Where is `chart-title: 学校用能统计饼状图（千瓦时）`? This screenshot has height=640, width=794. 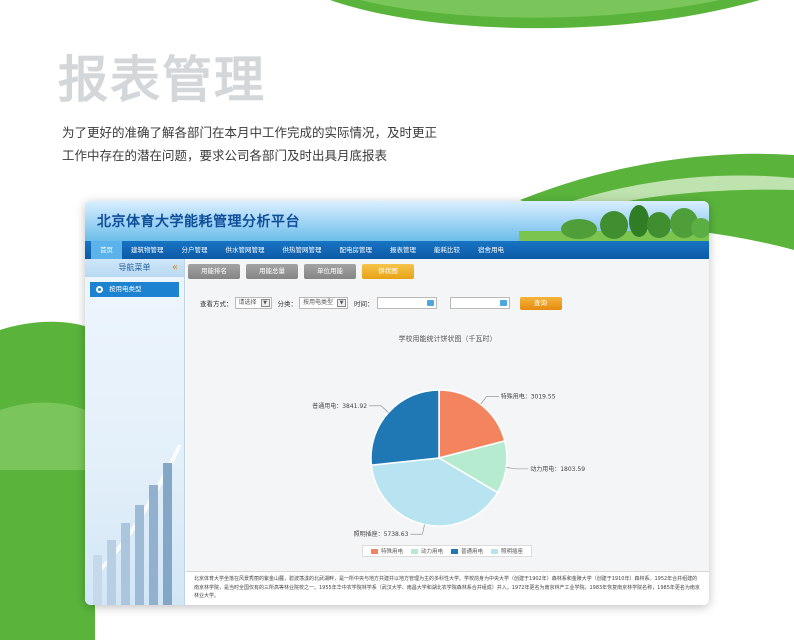 chart-title: 学校用能统计饼状图（千瓦时） is located at coordinates (447, 339).